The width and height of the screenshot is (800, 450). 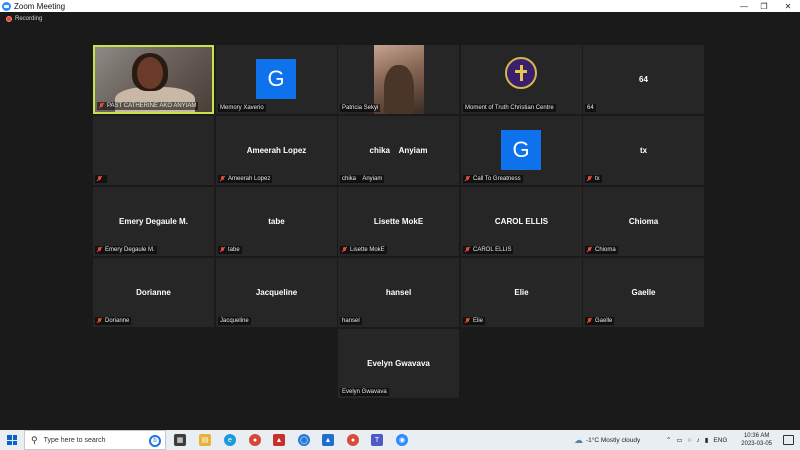 What do you see at coordinates (255, 440) in the screenshot?
I see `chrome-icon: ●` at bounding box center [255, 440].